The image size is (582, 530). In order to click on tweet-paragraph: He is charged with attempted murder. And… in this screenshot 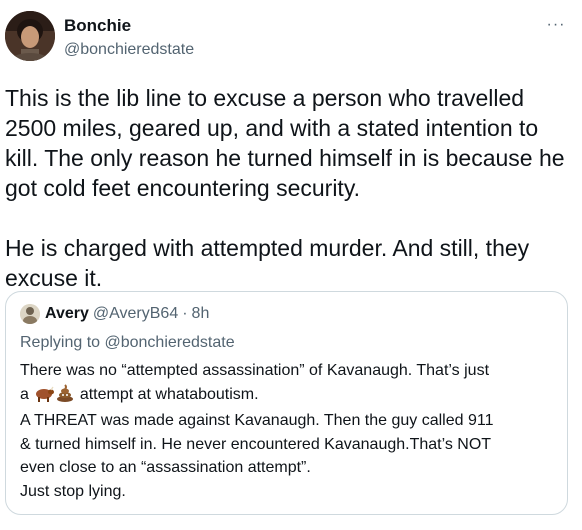, I will do `click(267, 263)`.